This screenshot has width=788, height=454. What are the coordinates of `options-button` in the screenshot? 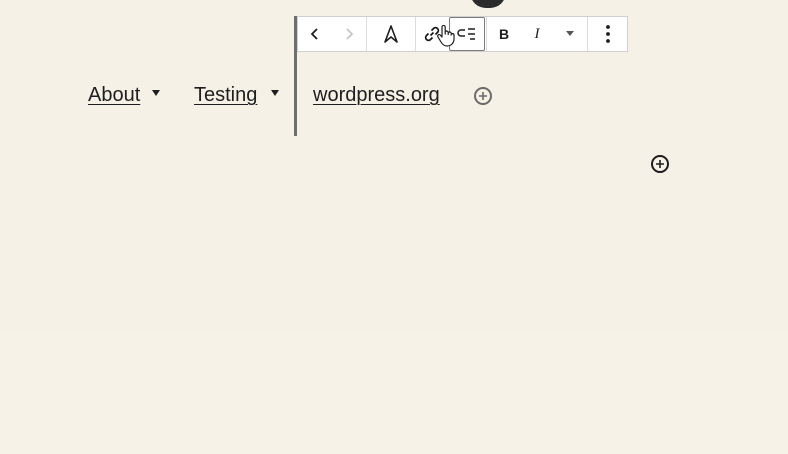 It's located at (607, 34).